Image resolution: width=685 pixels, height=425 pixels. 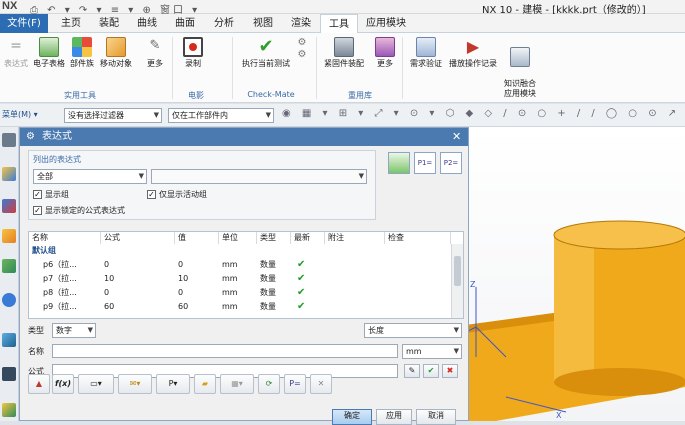 I want to click on tab-tools: 工具, so click(x=339, y=24).